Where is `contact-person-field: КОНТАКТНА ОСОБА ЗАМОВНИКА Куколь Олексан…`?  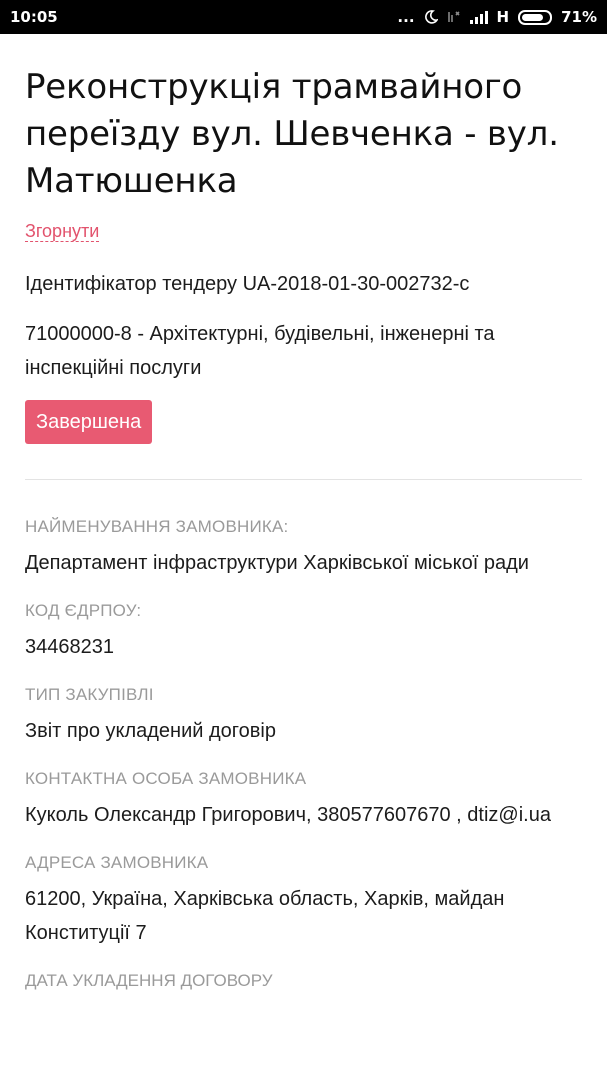 contact-person-field: КОНТАКТНА ОСОБА ЗАМОВНИКА Куколь Олексан… is located at coordinates (303, 800).